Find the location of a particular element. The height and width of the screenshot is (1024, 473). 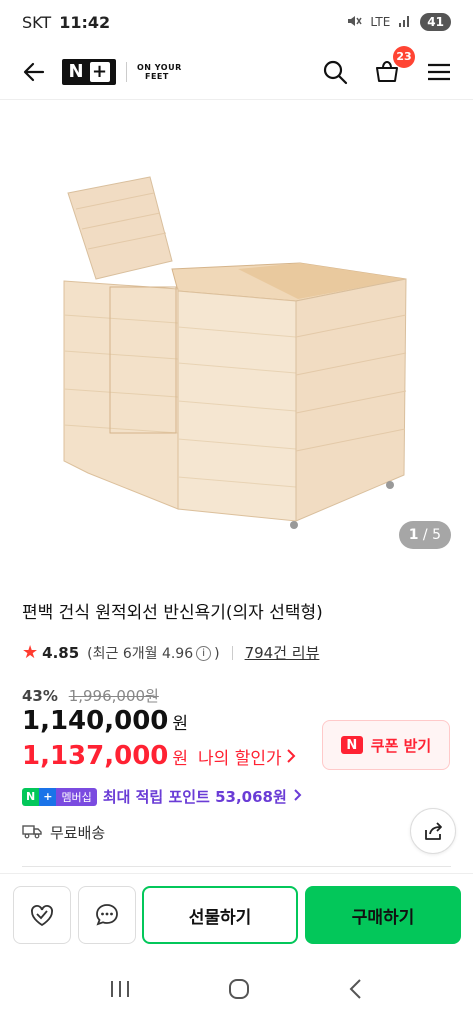

recent-apps-icon is located at coordinates (119, 989).